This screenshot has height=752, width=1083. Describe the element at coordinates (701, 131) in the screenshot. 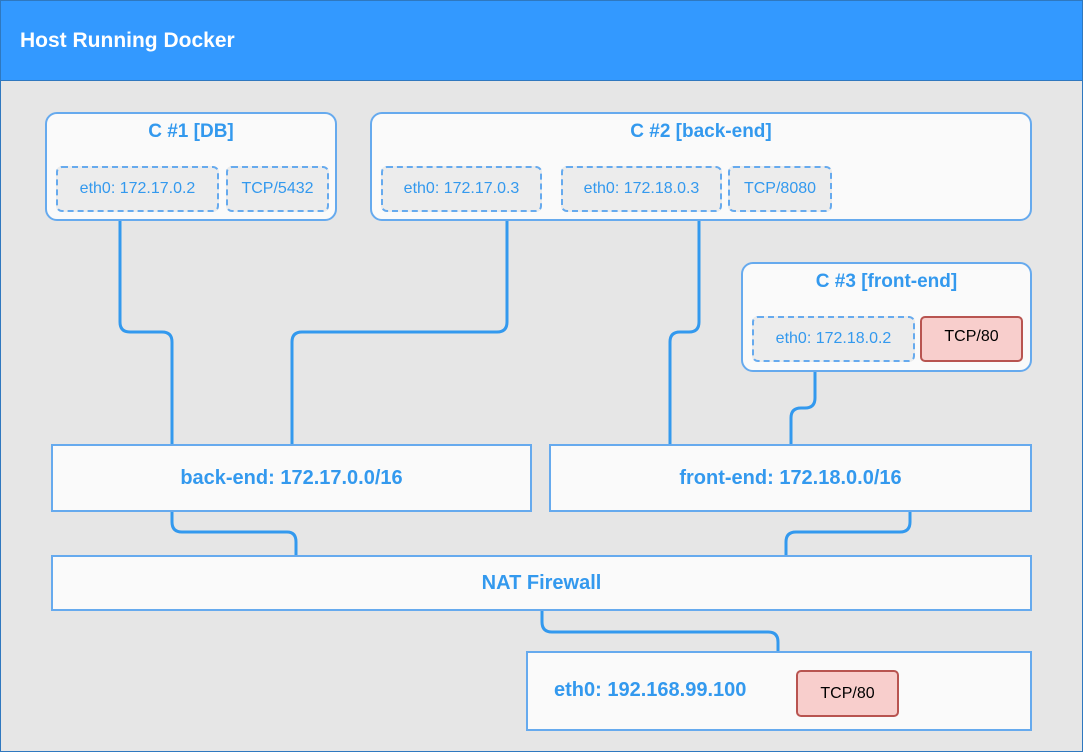

I see `container-title: C #2 [back-end]` at that location.